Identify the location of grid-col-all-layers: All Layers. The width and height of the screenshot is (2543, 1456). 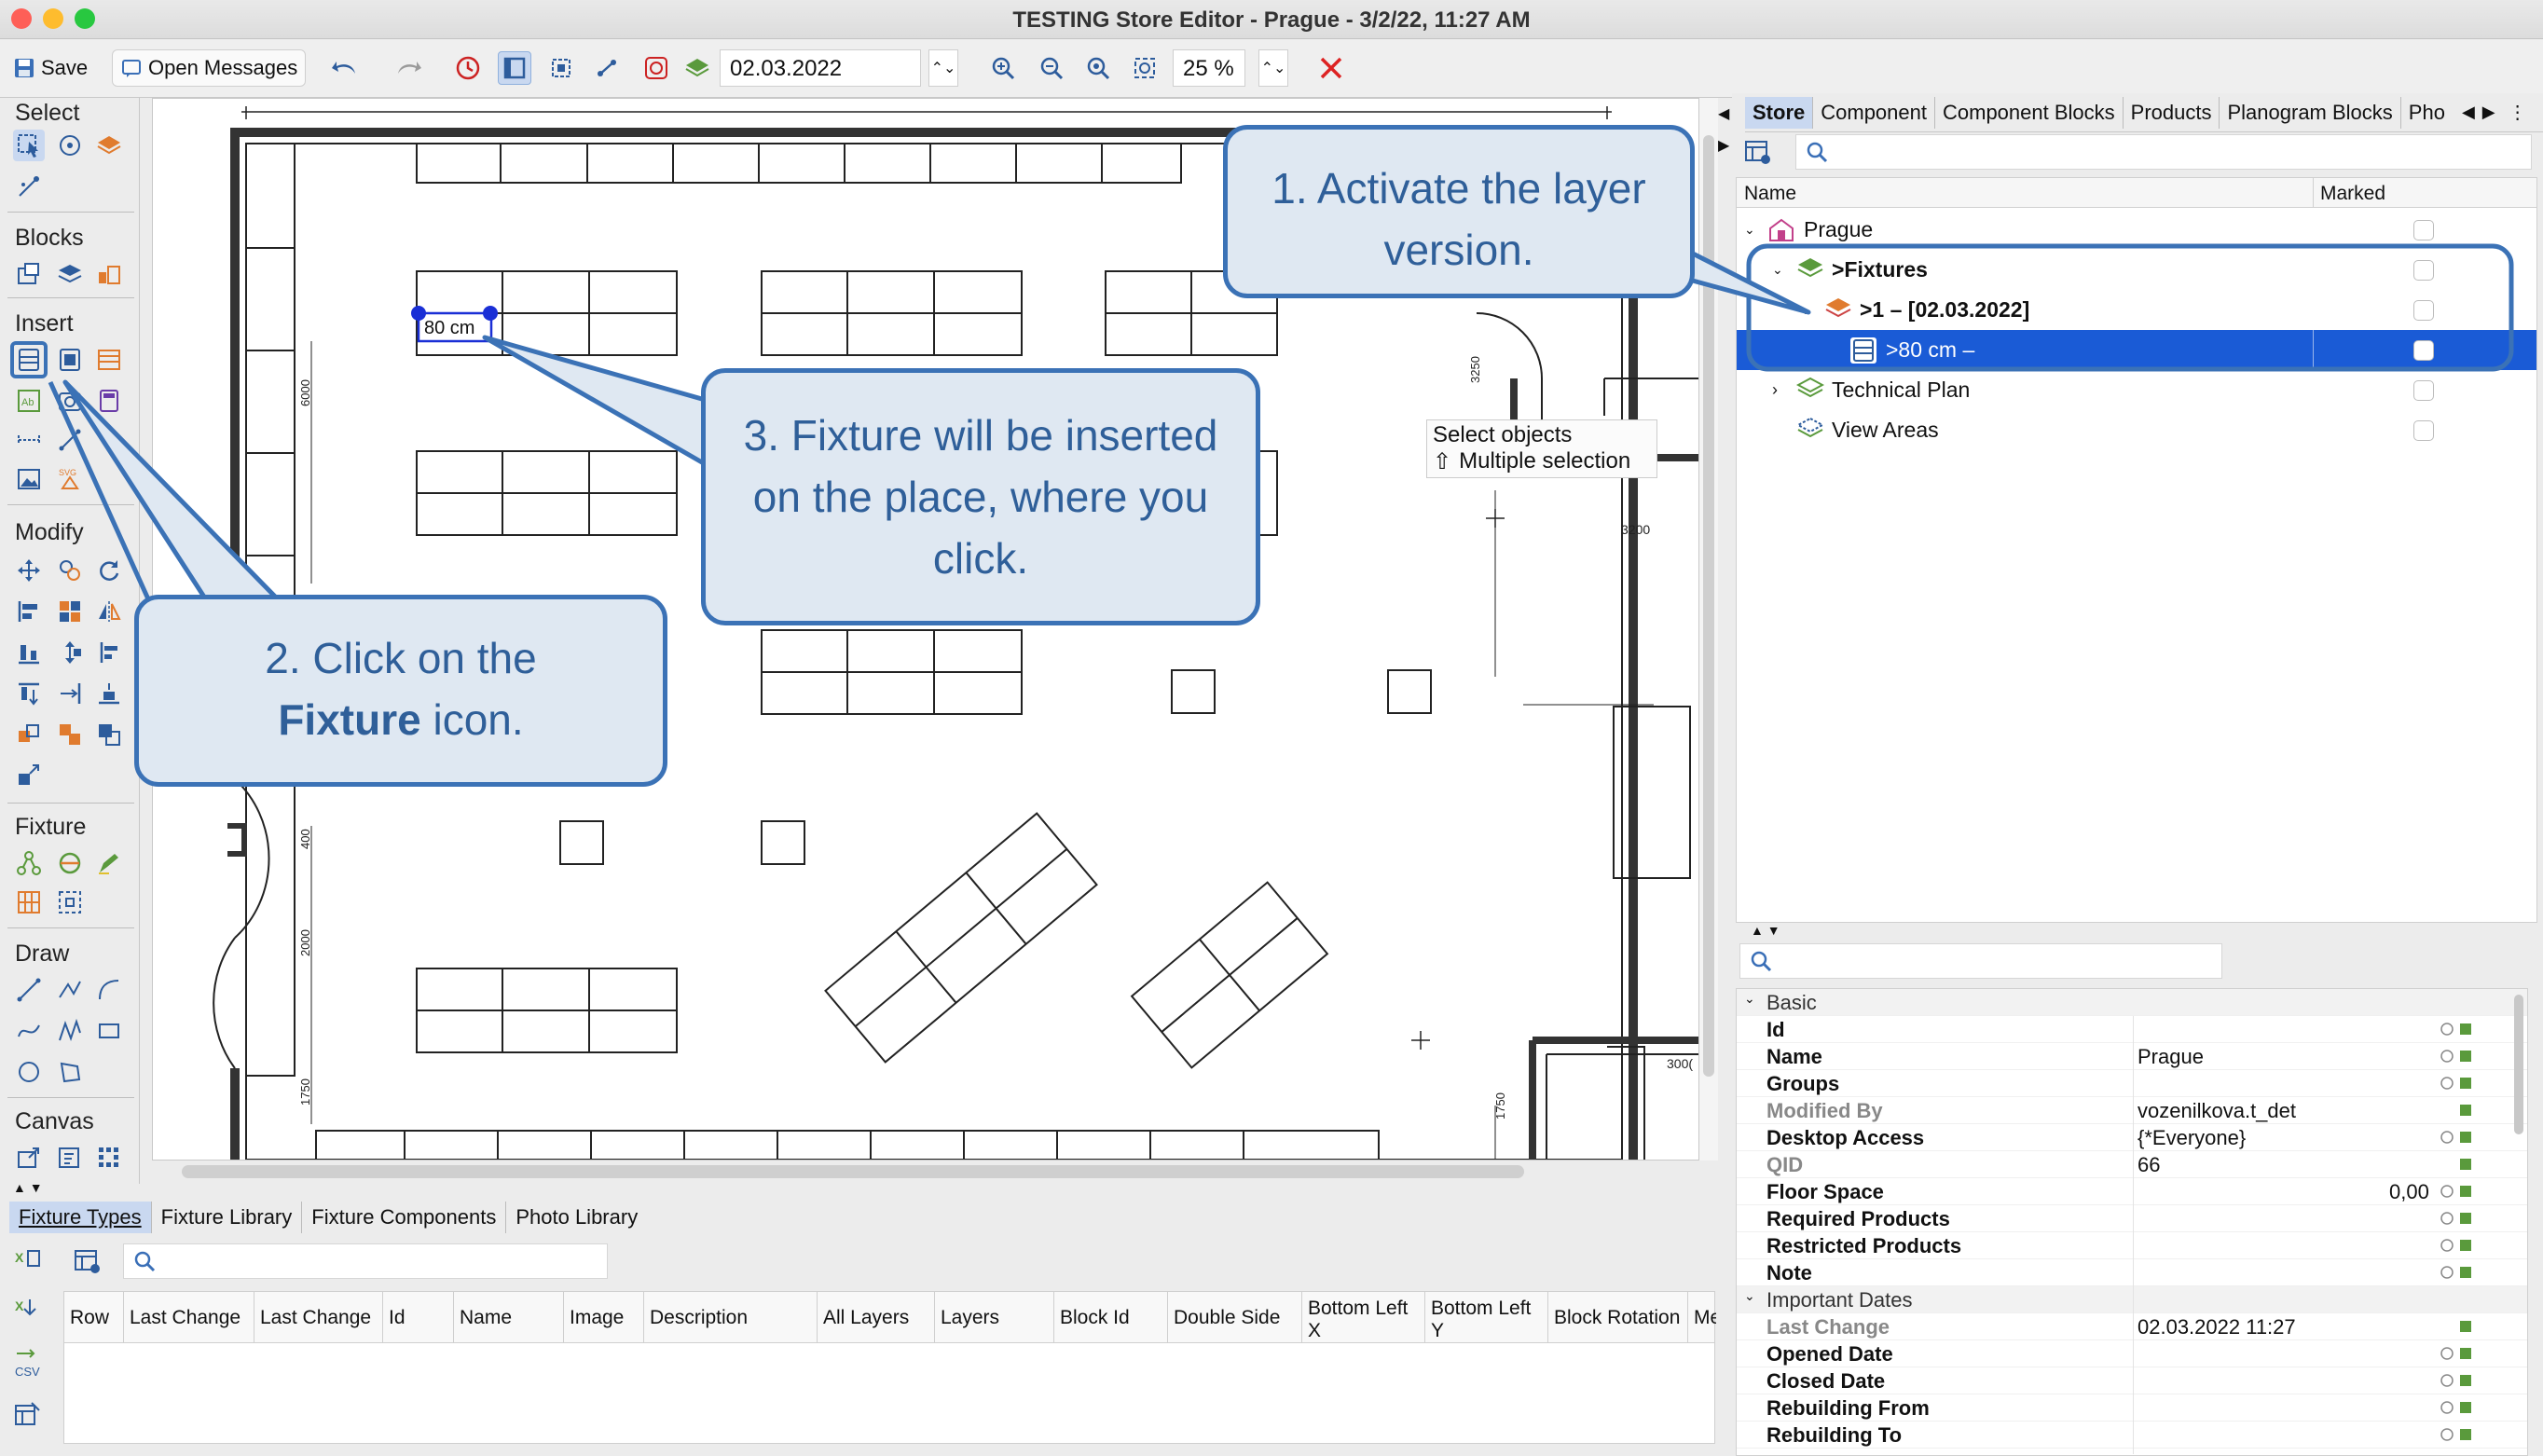
(876, 1318).